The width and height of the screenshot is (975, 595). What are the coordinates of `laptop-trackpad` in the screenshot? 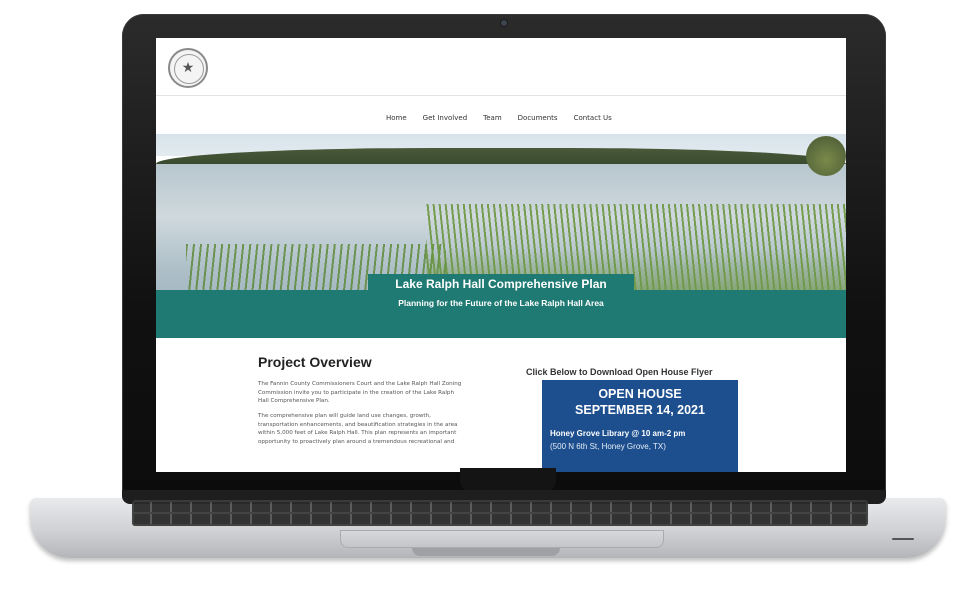 It's located at (502, 539).